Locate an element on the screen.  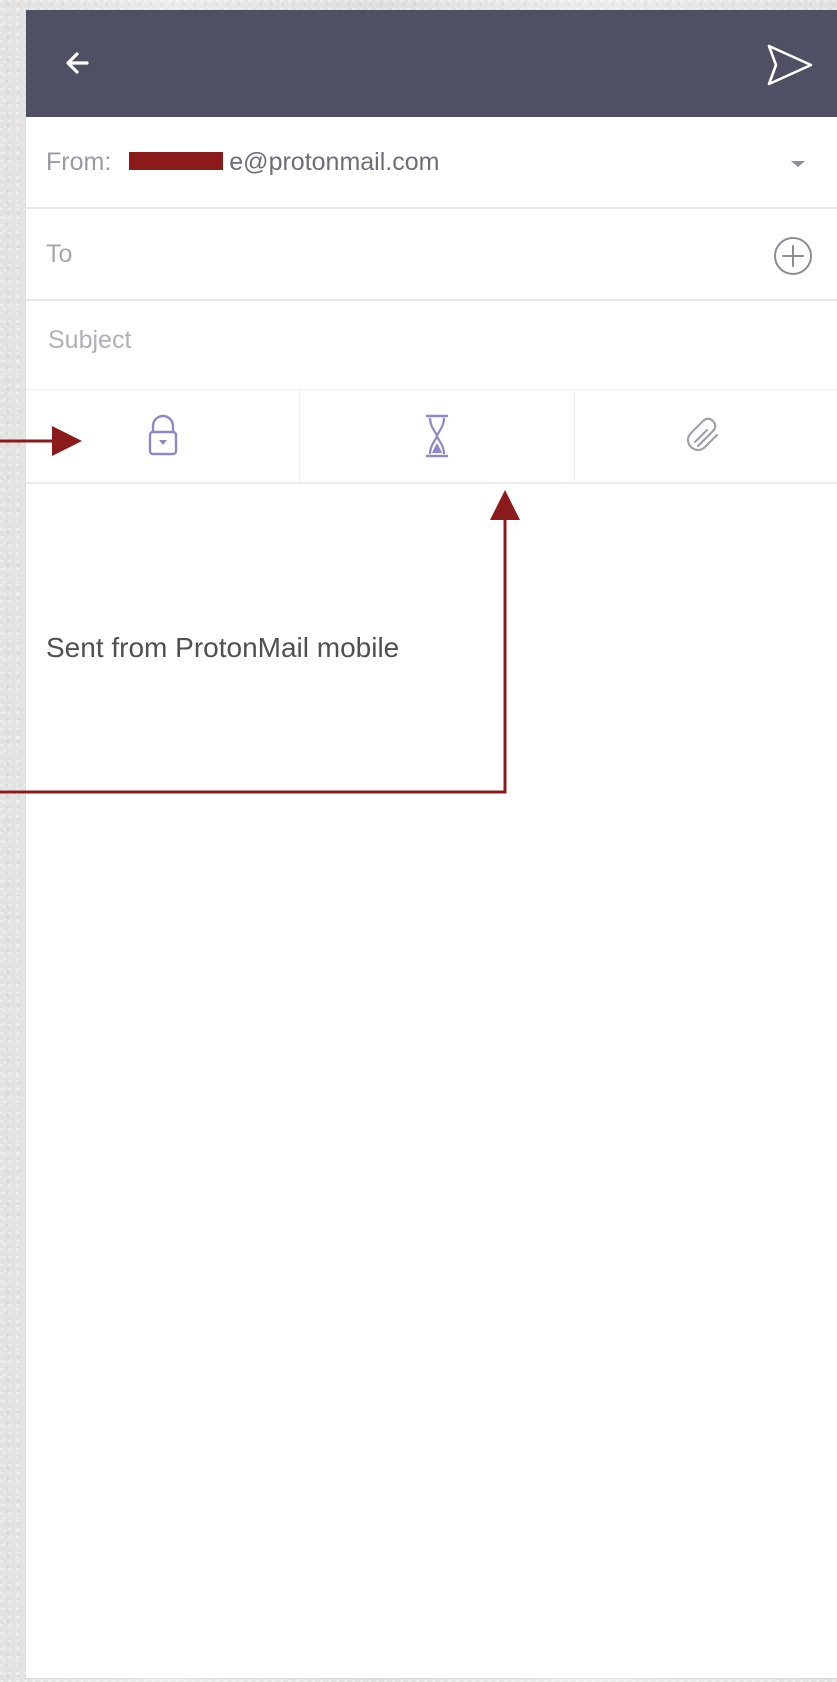
send-icon is located at coordinates (790, 65).